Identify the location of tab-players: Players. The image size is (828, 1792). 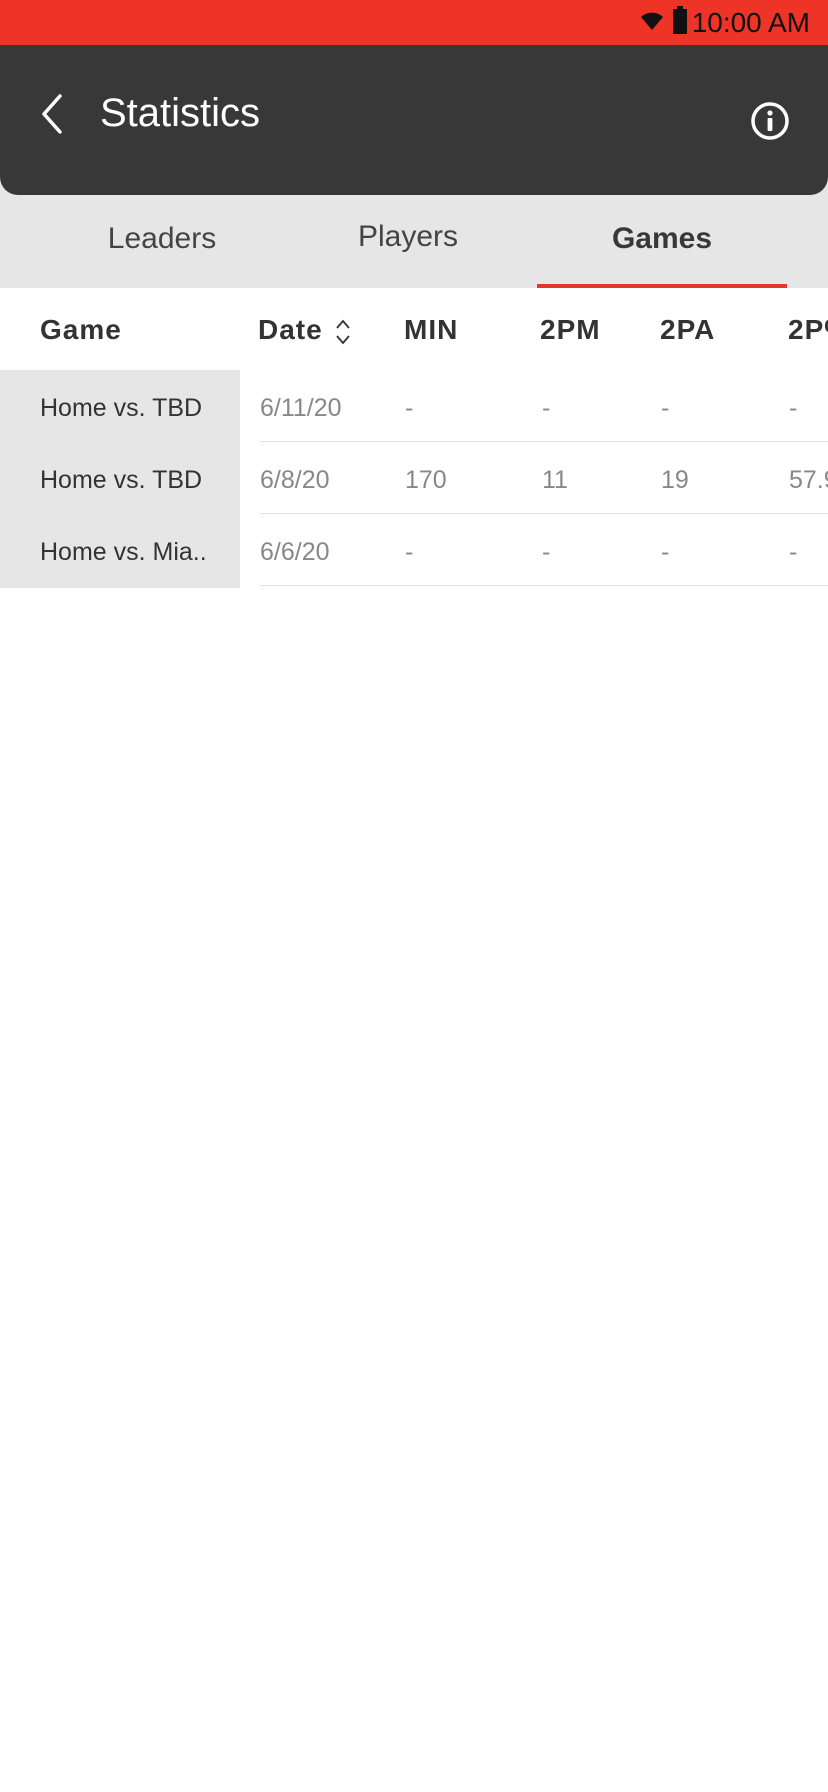
(408, 252).